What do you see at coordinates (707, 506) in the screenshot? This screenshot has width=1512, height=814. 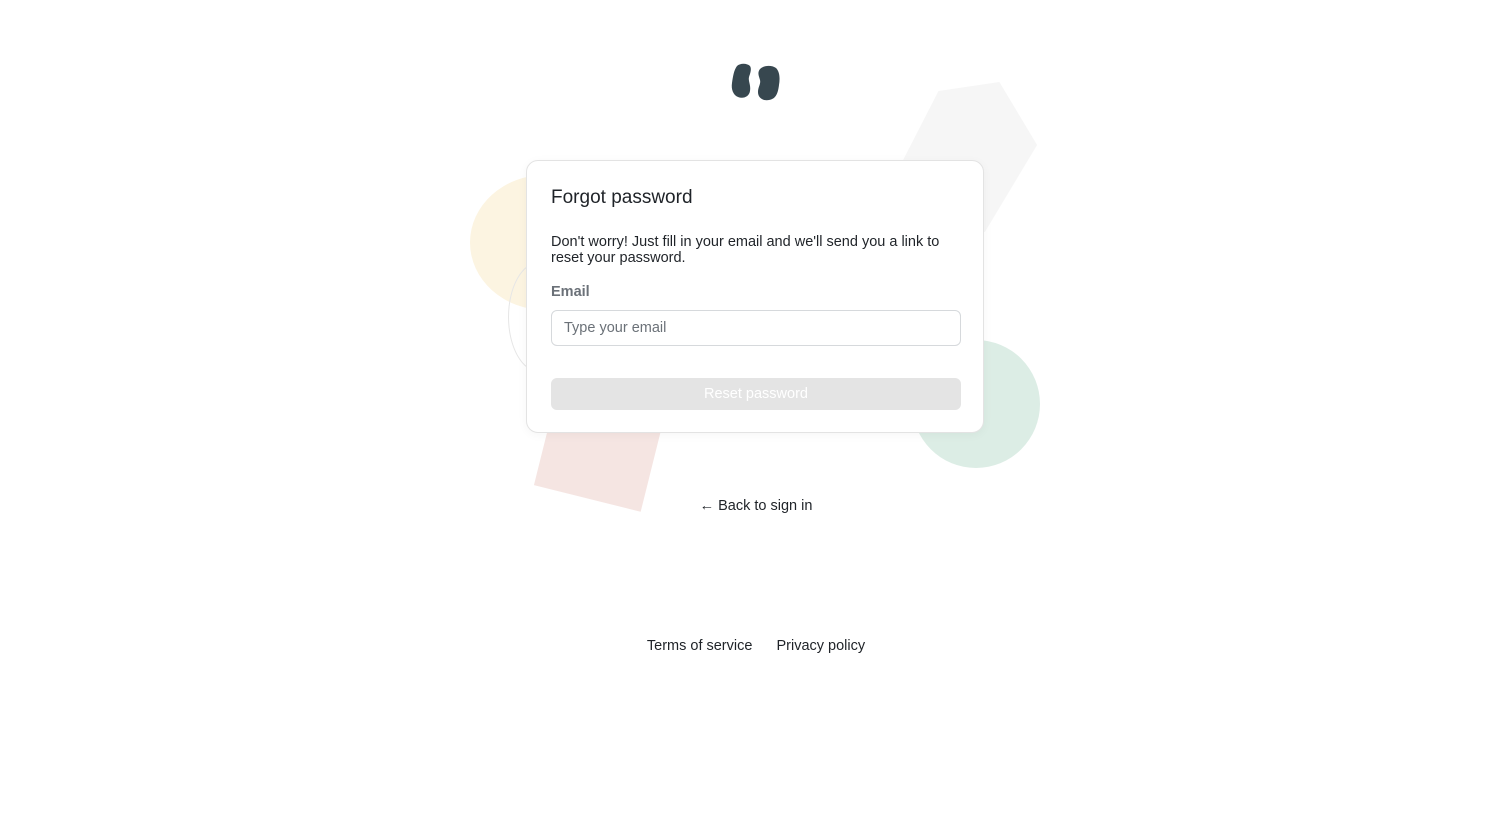 I see `arrow-left-icon: ←` at bounding box center [707, 506].